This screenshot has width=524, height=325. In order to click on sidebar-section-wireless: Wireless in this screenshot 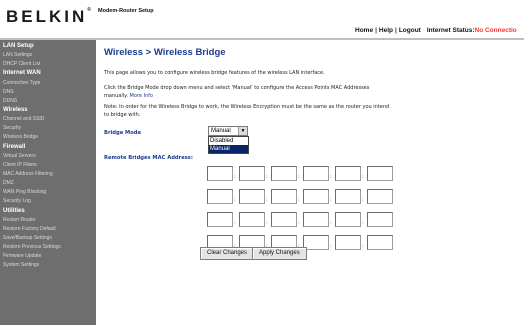, I will do `click(15, 109)`.